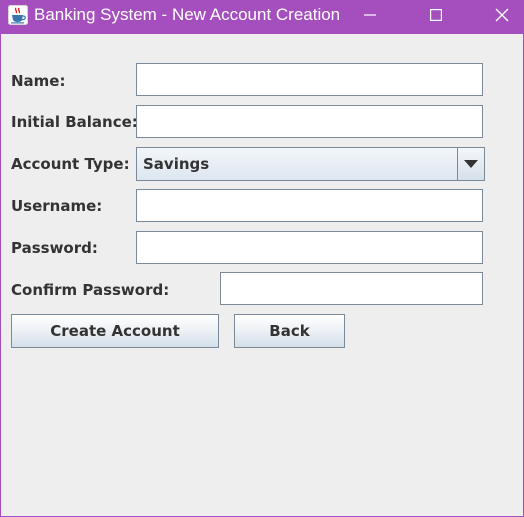  I want to click on close-button, so click(501, 15).